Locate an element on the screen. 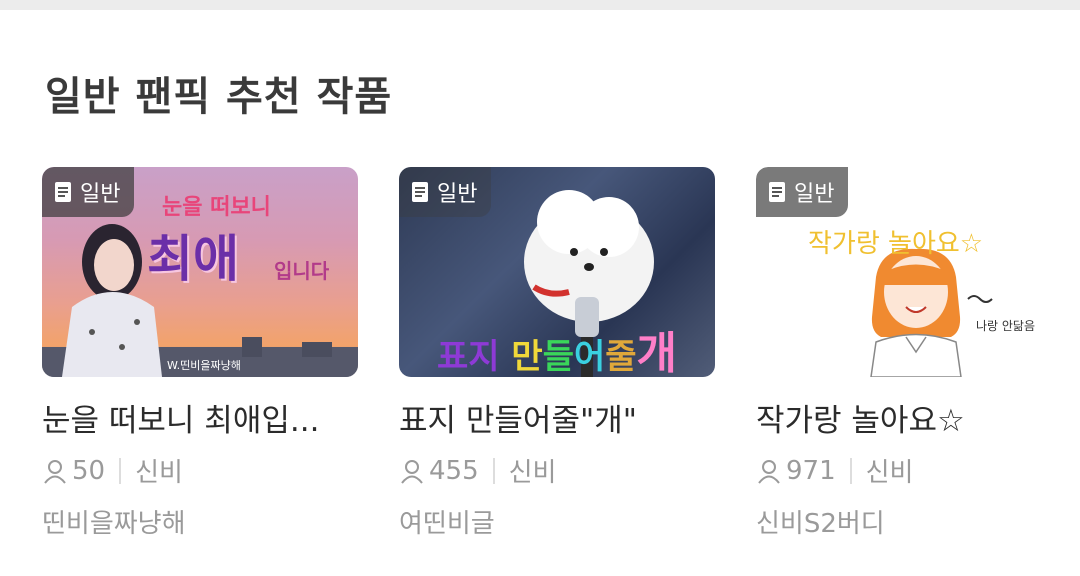 The image size is (1080, 576). author-name: 여띤비글 is located at coordinates (447, 521).